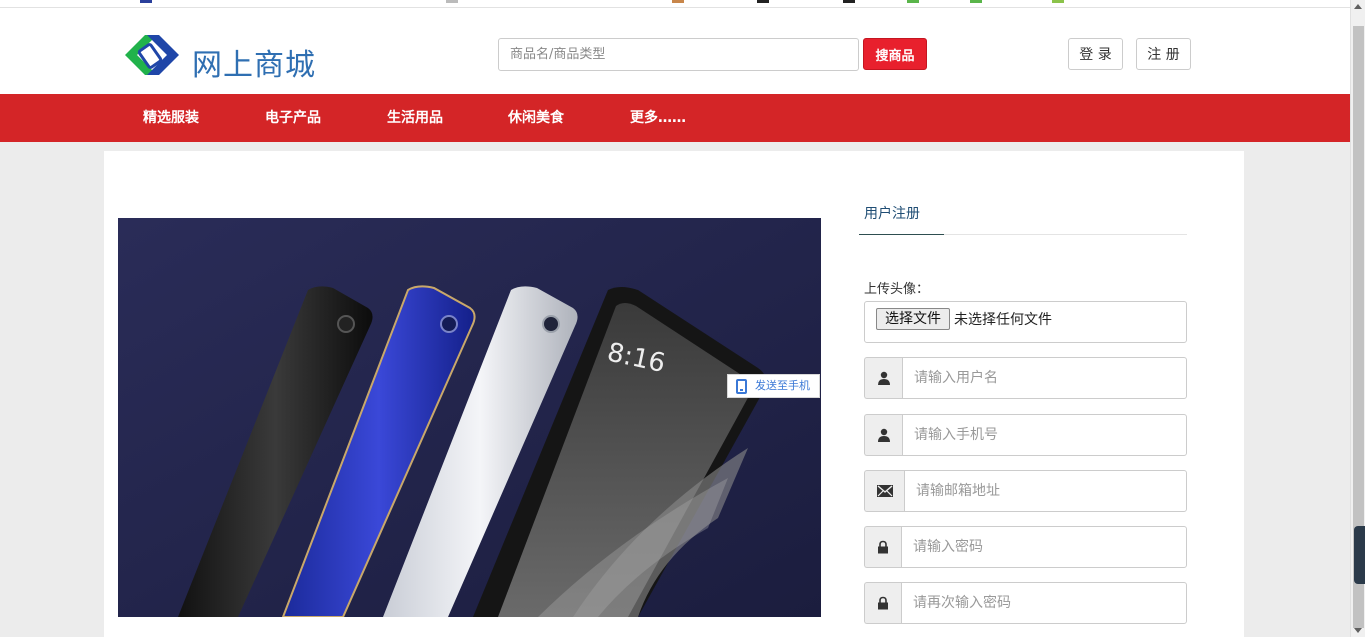  I want to click on scroll-up-arrow-icon, so click(1358, 6).